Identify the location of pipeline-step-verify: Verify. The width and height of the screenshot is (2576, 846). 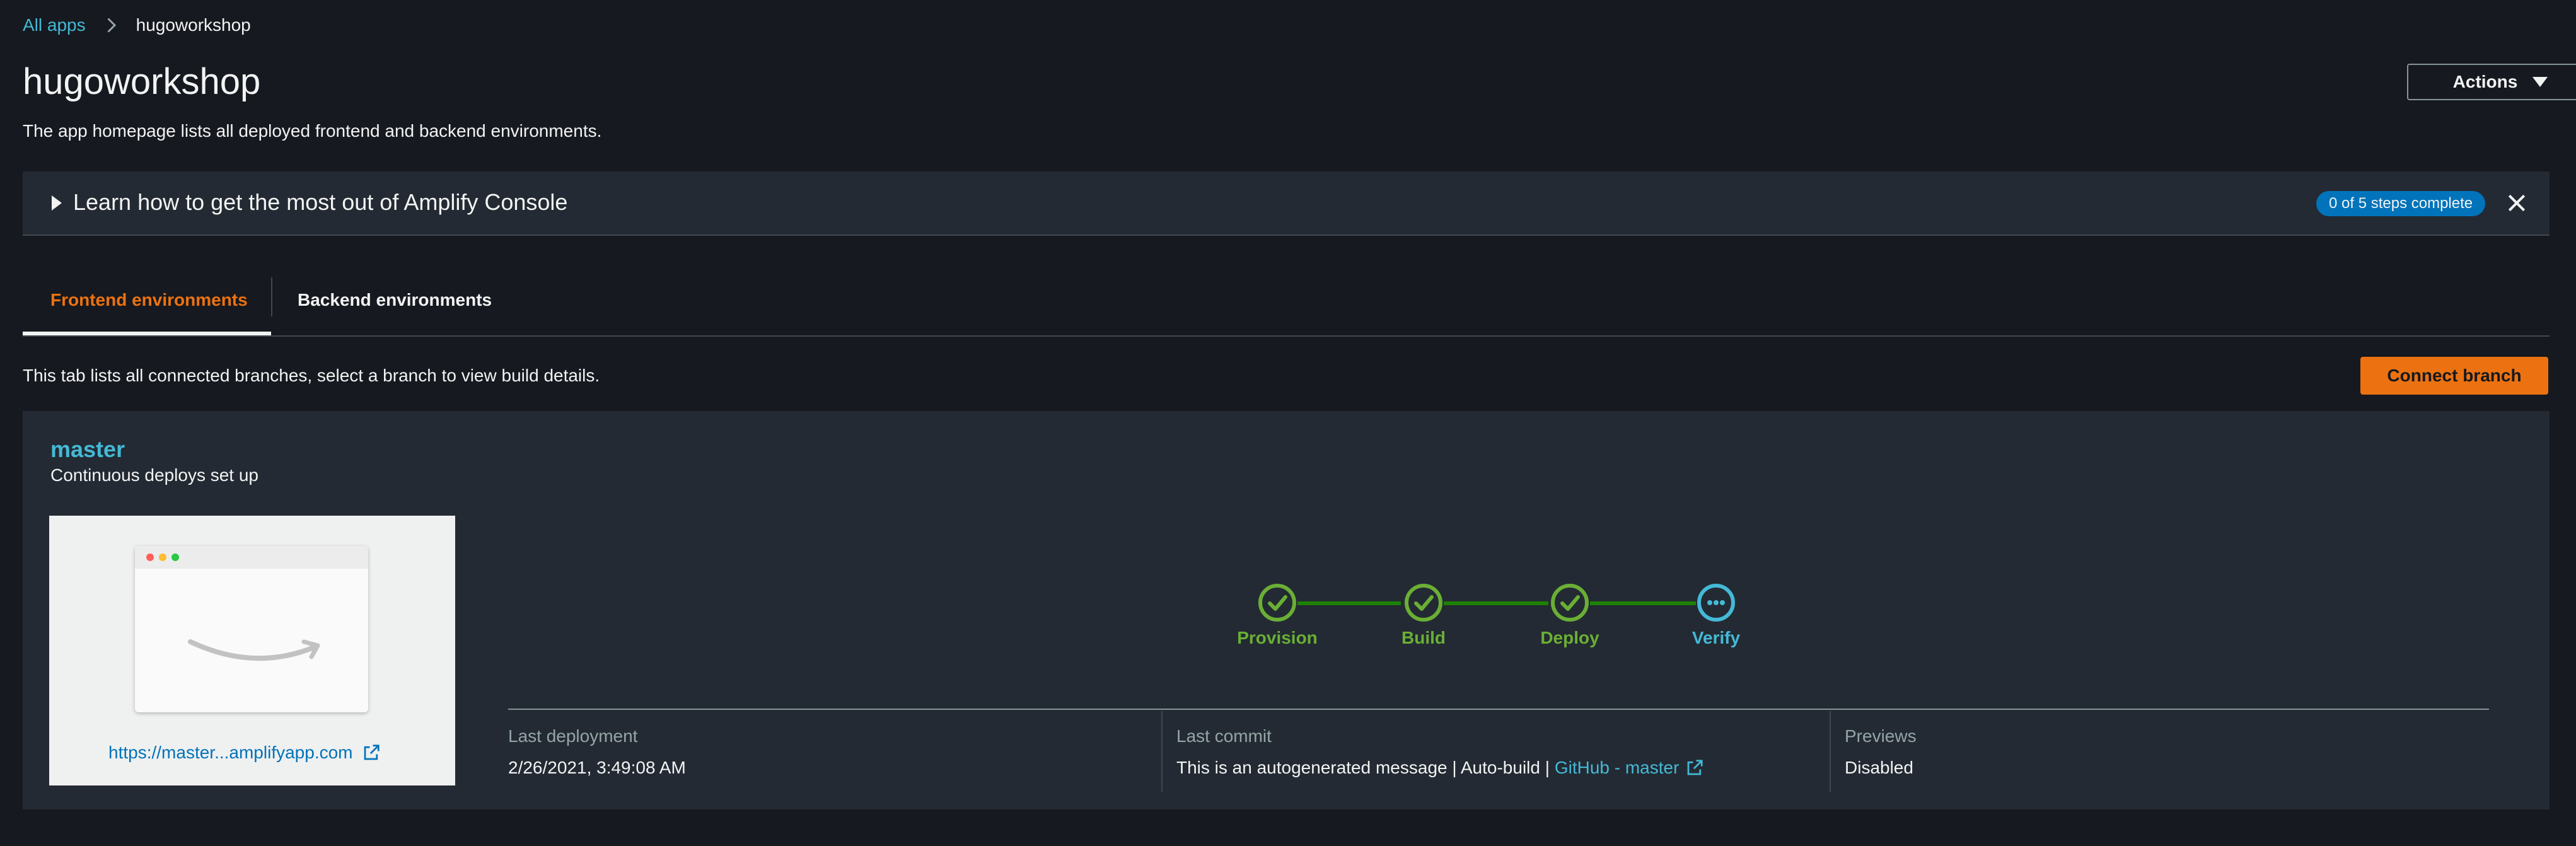
(1716, 637).